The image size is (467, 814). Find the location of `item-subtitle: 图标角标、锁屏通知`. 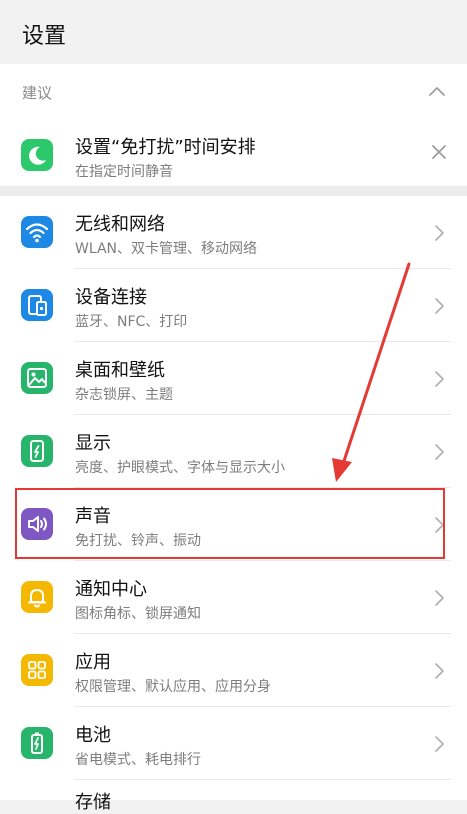

item-subtitle: 图标角标、锁屏通知 is located at coordinates (138, 614).